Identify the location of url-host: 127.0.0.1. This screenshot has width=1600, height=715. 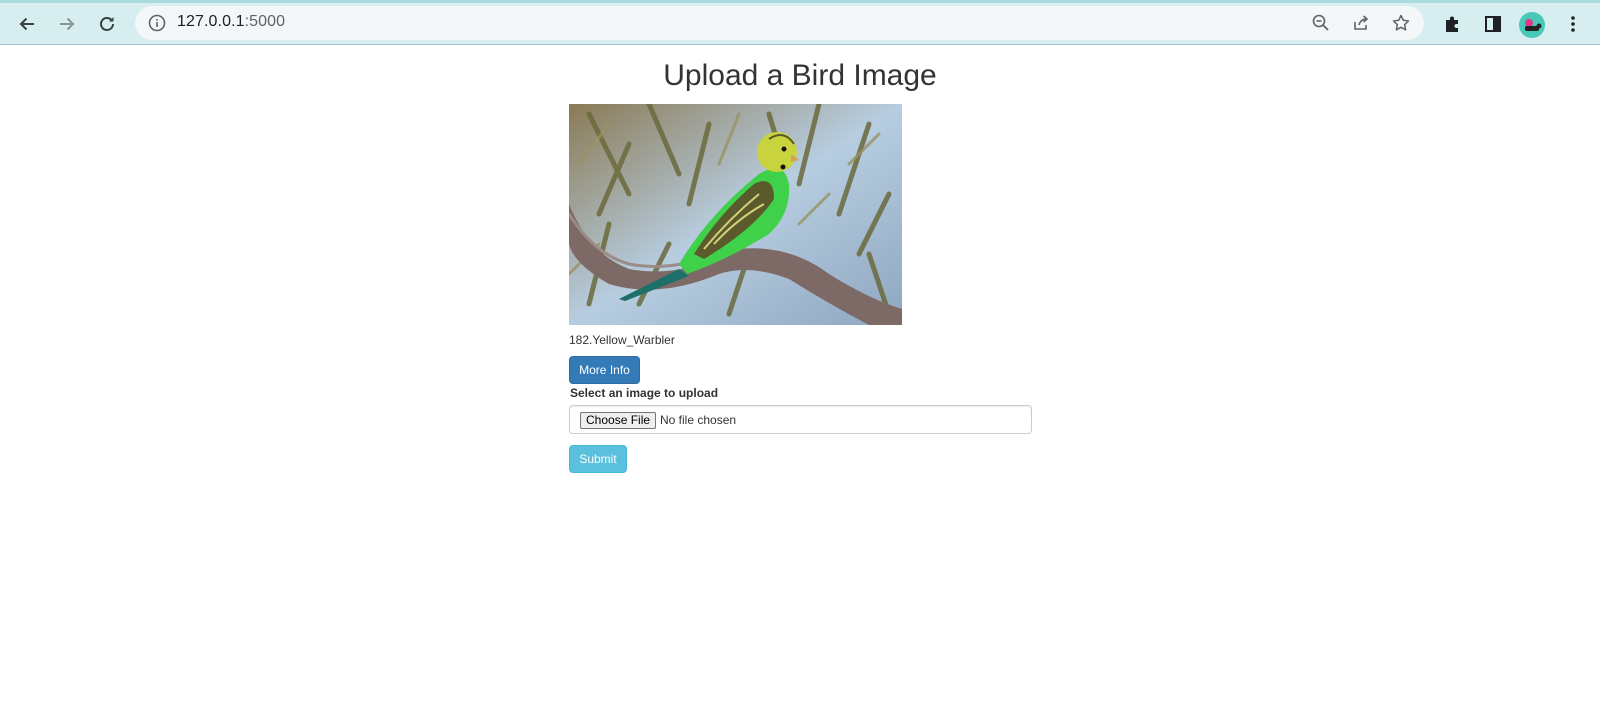
(211, 21).